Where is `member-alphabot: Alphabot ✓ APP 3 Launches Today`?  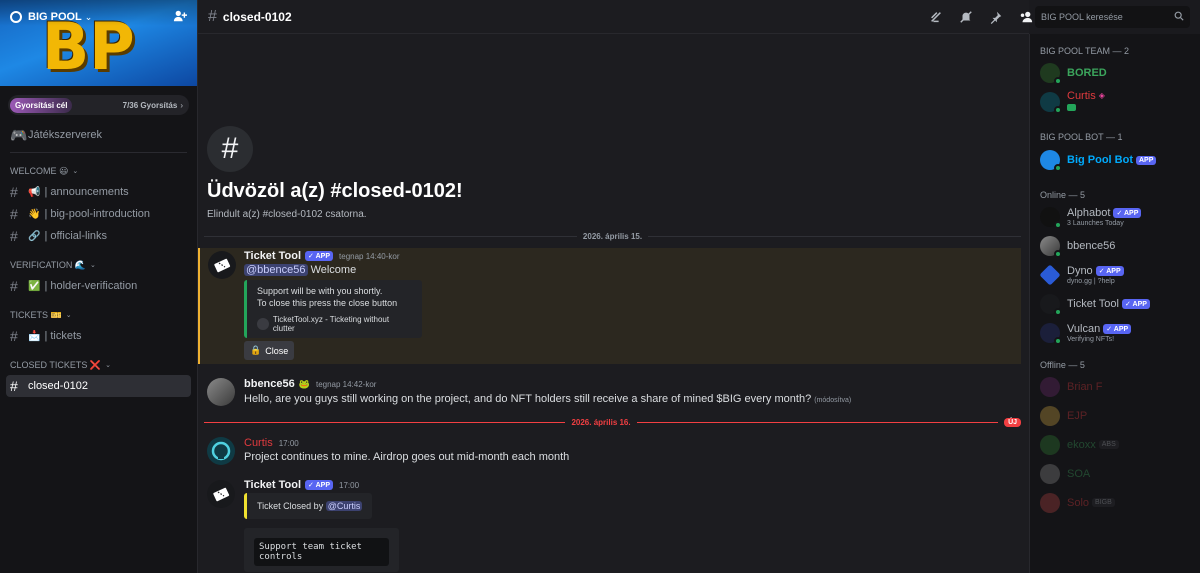
member-alphabot: Alphabot ✓ APP 3 Launches Today is located at coordinates (1115, 217).